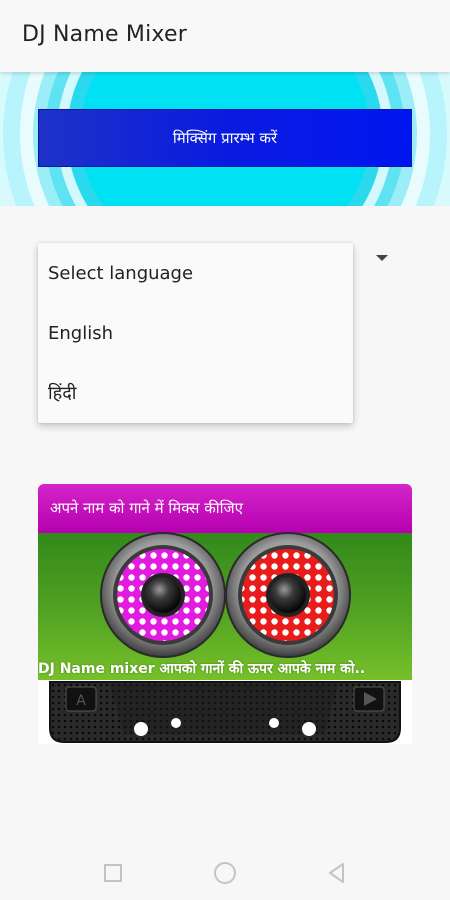 The width and height of the screenshot is (450, 900). Describe the element at coordinates (195, 273) in the screenshot. I see `language-option-select: Select language` at that location.